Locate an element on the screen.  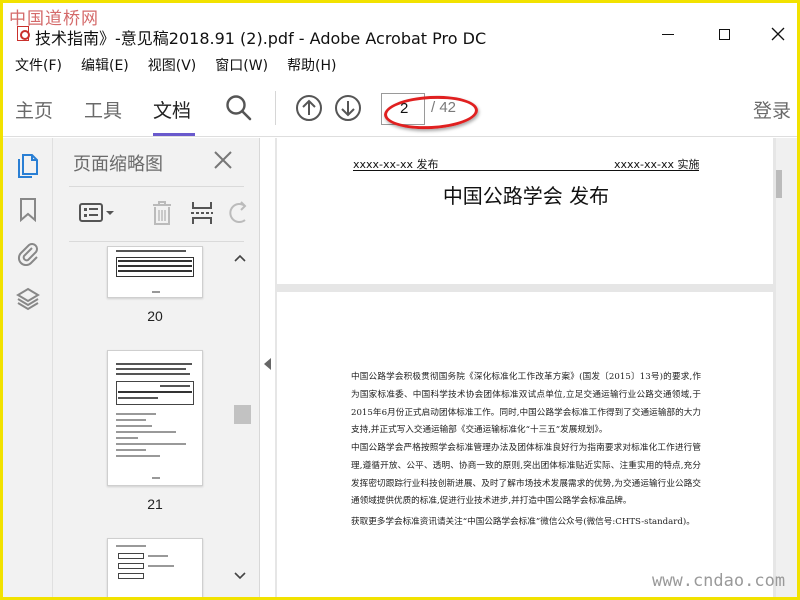
search-icon is located at coordinates (239, 108).